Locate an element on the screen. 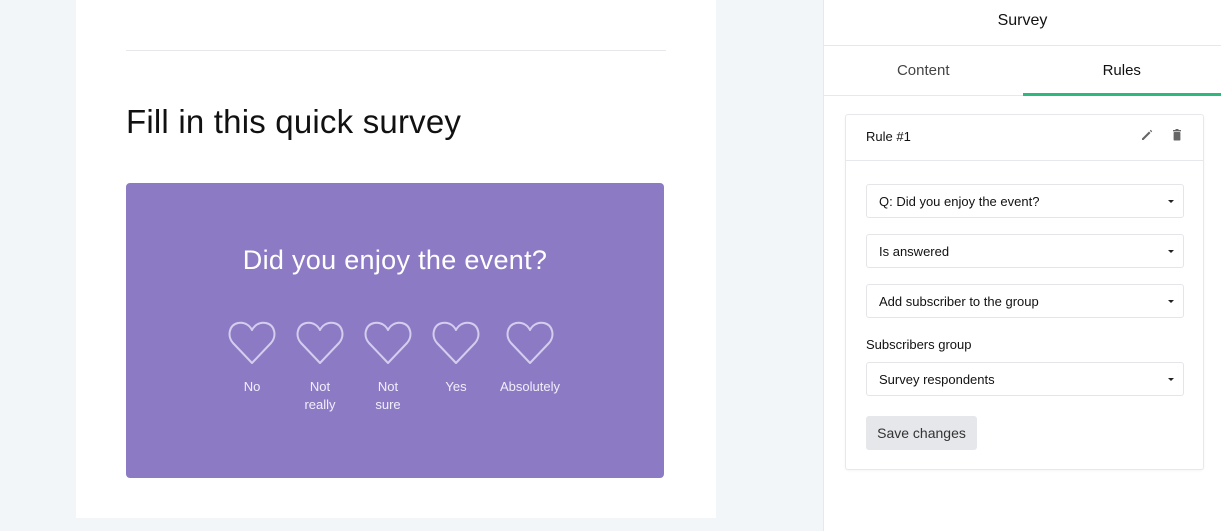 This screenshot has width=1221, height=531. survey-heading: Fill in this quick survey is located at coordinates (294, 121).